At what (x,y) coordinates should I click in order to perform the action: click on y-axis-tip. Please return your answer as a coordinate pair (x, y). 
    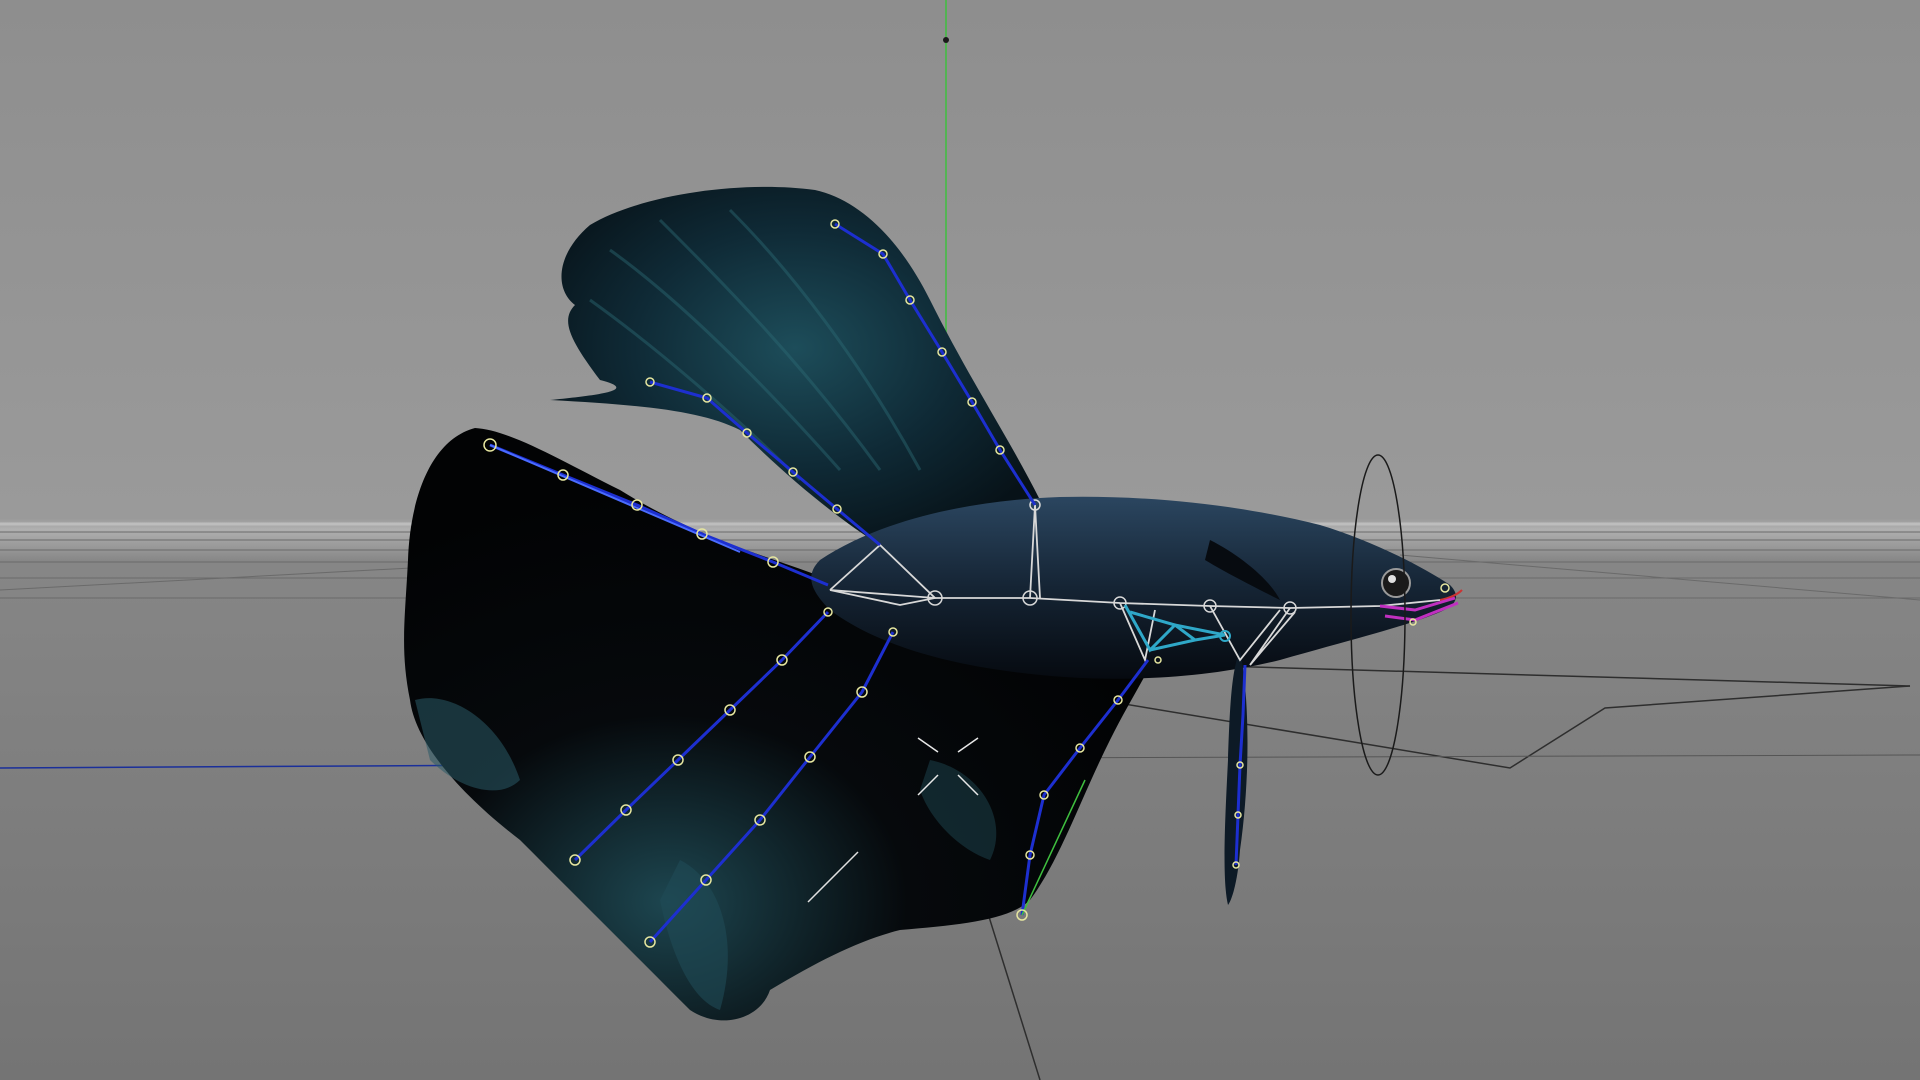
    Looking at the image, I should click on (946, 40).